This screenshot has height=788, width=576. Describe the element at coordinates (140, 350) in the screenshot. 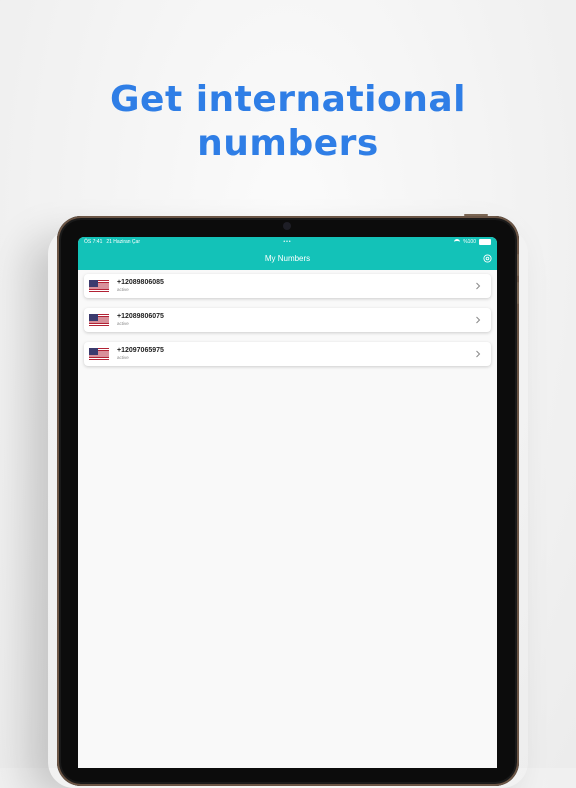

I see `phone-number: +12097065975` at that location.